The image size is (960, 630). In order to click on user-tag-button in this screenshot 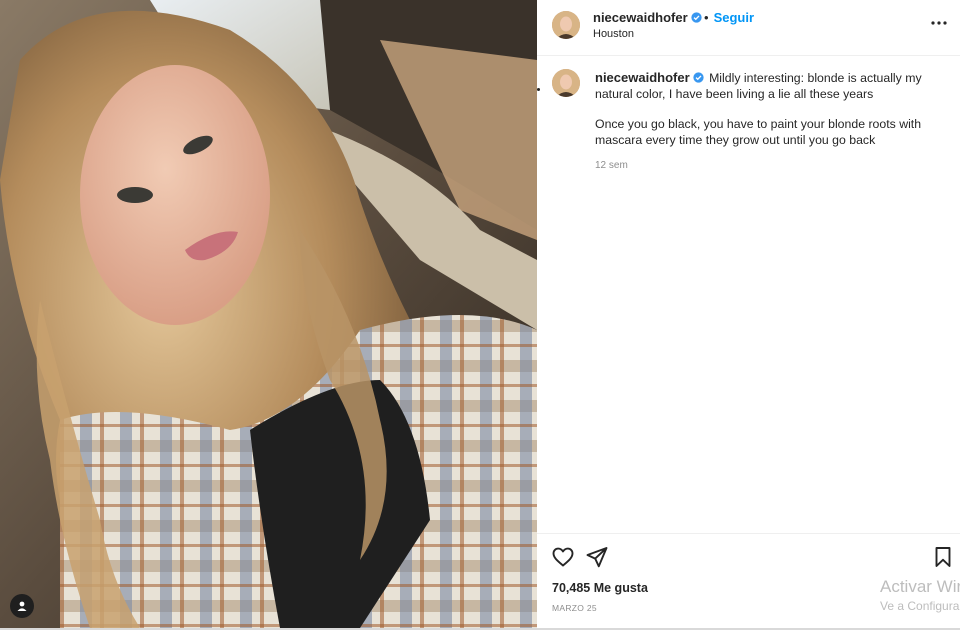, I will do `click(22, 606)`.